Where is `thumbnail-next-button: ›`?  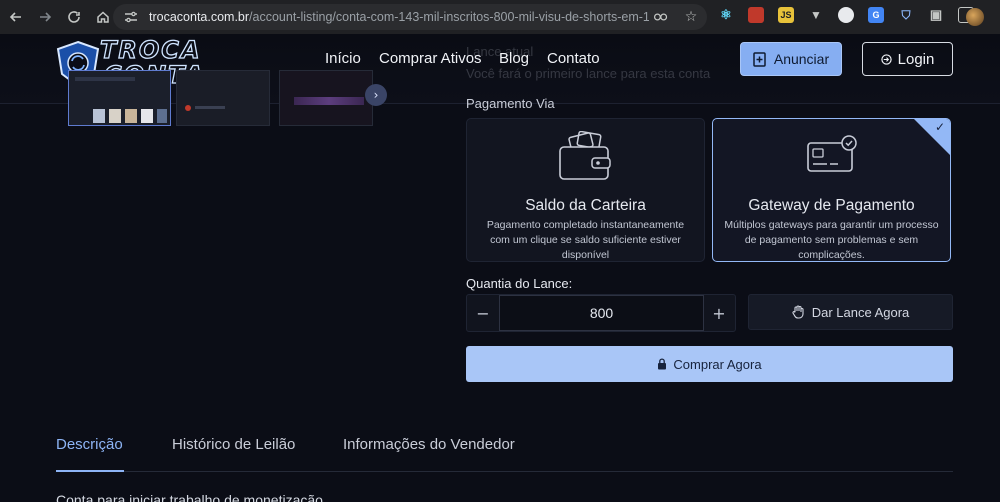 thumbnail-next-button: › is located at coordinates (376, 95).